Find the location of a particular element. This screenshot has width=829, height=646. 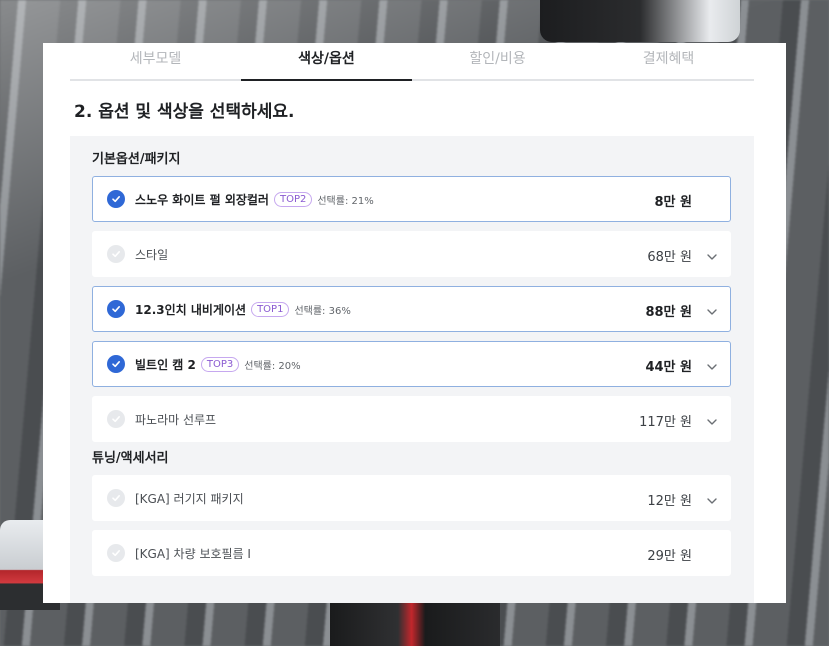

option-row: 스노우 화이트 펄 외장컬러 TOP2 선택률: 21% 8만 원 is located at coordinates (411, 199).